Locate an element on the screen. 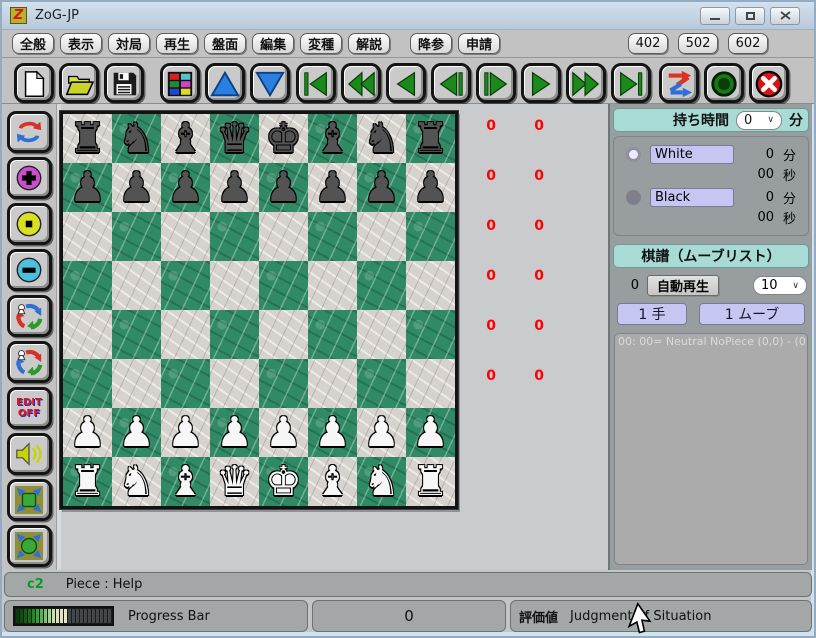  step-back-button is located at coordinates (406, 83).